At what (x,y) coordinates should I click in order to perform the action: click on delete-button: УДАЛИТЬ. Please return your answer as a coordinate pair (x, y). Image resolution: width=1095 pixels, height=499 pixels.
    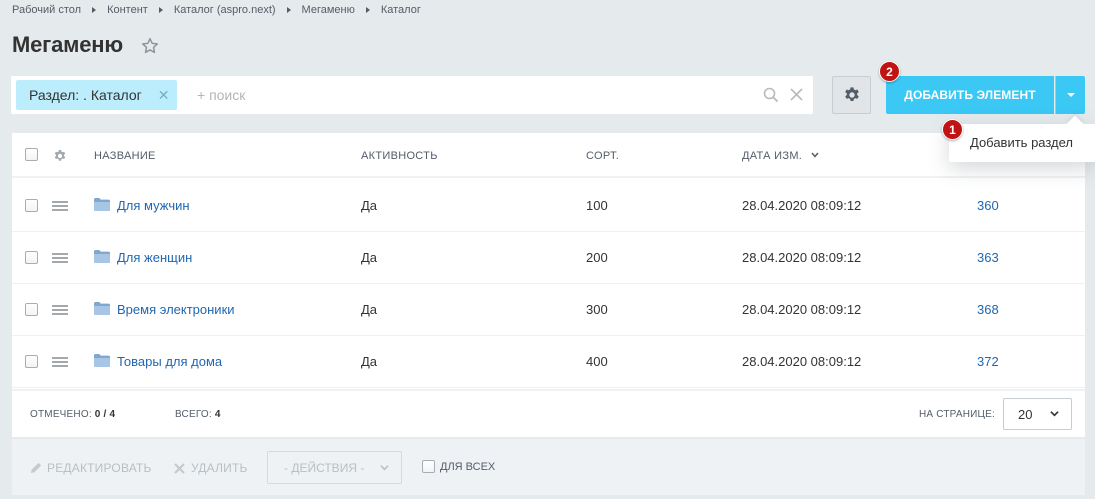
    Looking at the image, I should click on (211, 468).